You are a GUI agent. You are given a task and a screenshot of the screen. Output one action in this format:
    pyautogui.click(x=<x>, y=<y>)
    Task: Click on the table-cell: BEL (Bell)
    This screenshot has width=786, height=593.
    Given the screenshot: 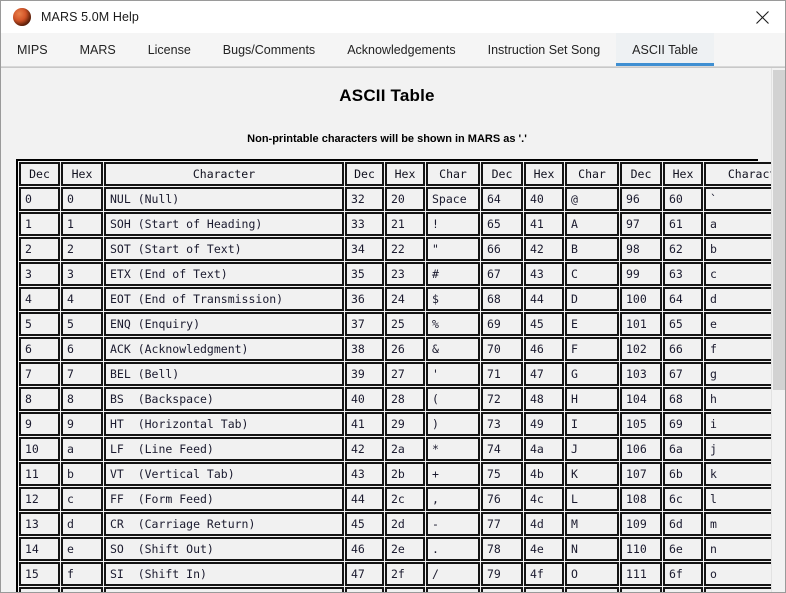 What is the action you would take?
    pyautogui.click(x=224, y=374)
    